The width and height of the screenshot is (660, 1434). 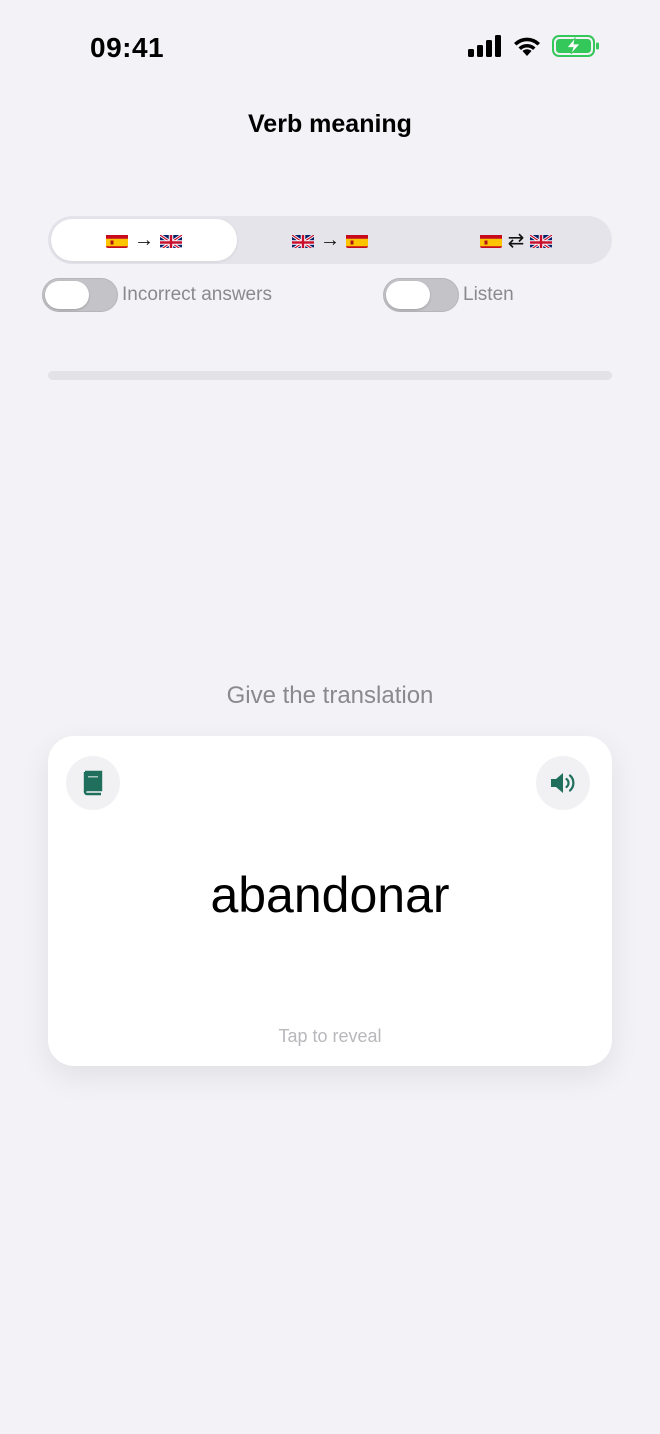 What do you see at coordinates (330, 695) in the screenshot?
I see `prompt-text: Give the translation` at bounding box center [330, 695].